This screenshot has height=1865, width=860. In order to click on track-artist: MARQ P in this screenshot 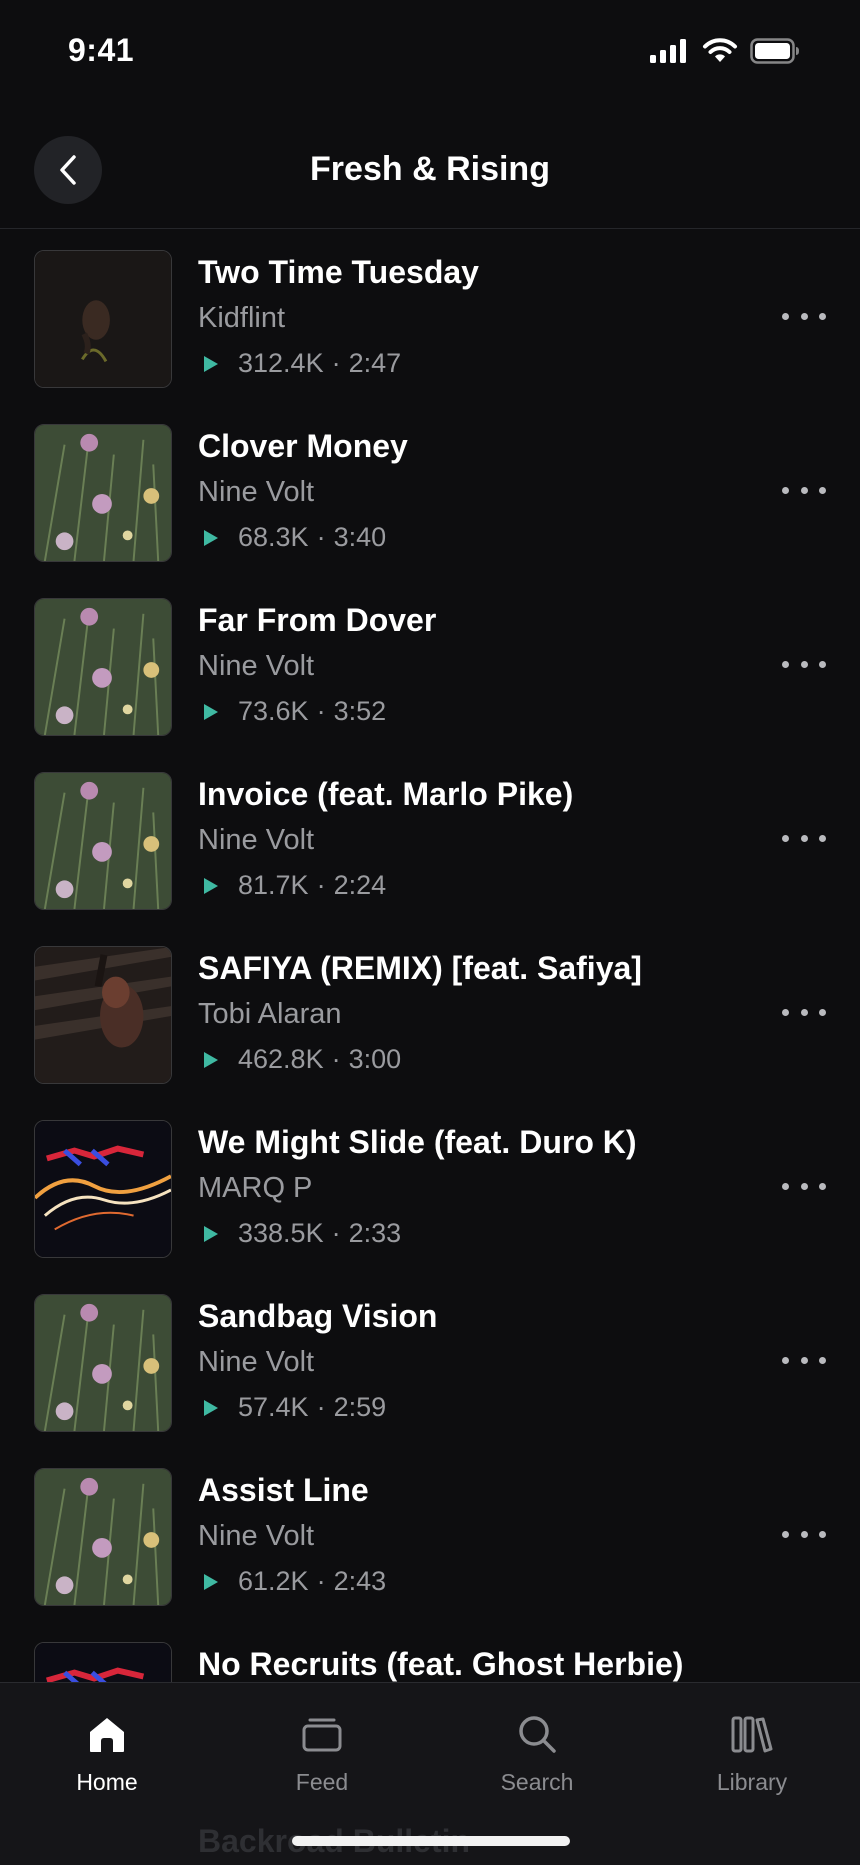, I will do `click(255, 1188)`.